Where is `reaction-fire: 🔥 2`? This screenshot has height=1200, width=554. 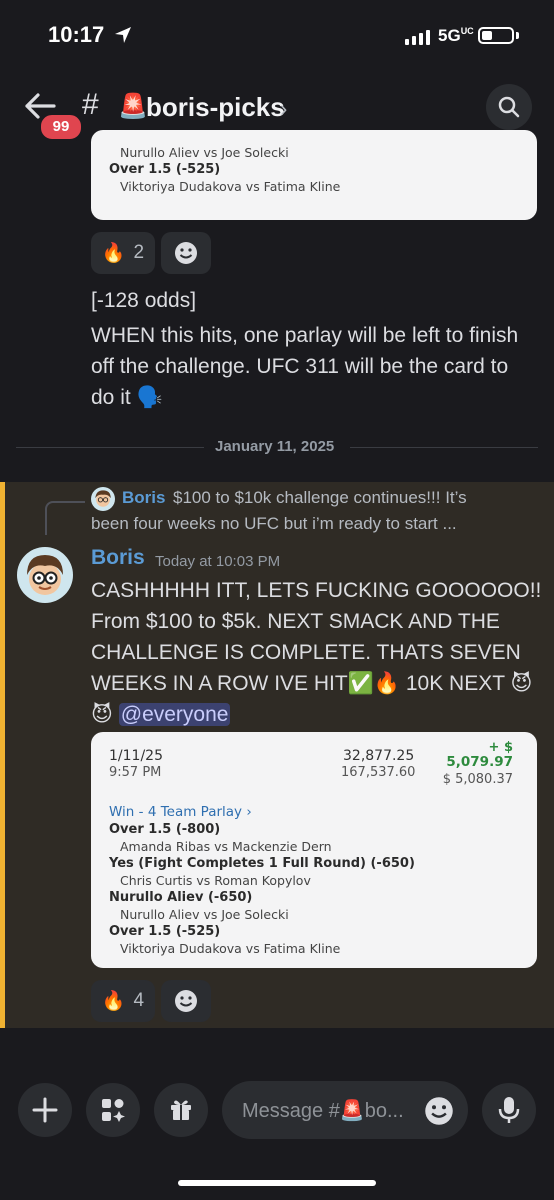
reaction-fire: 🔥 2 is located at coordinates (123, 253).